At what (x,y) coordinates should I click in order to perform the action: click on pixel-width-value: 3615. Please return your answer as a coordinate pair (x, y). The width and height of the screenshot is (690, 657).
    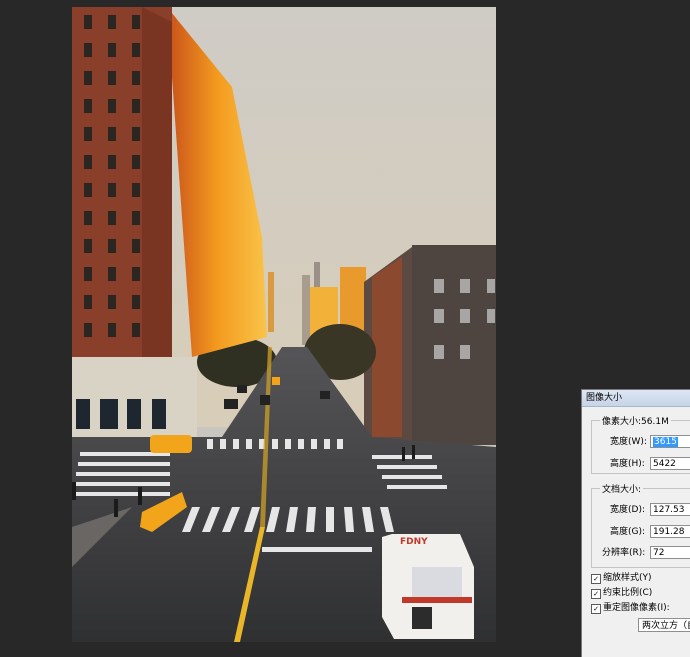
    Looking at the image, I should click on (665, 442).